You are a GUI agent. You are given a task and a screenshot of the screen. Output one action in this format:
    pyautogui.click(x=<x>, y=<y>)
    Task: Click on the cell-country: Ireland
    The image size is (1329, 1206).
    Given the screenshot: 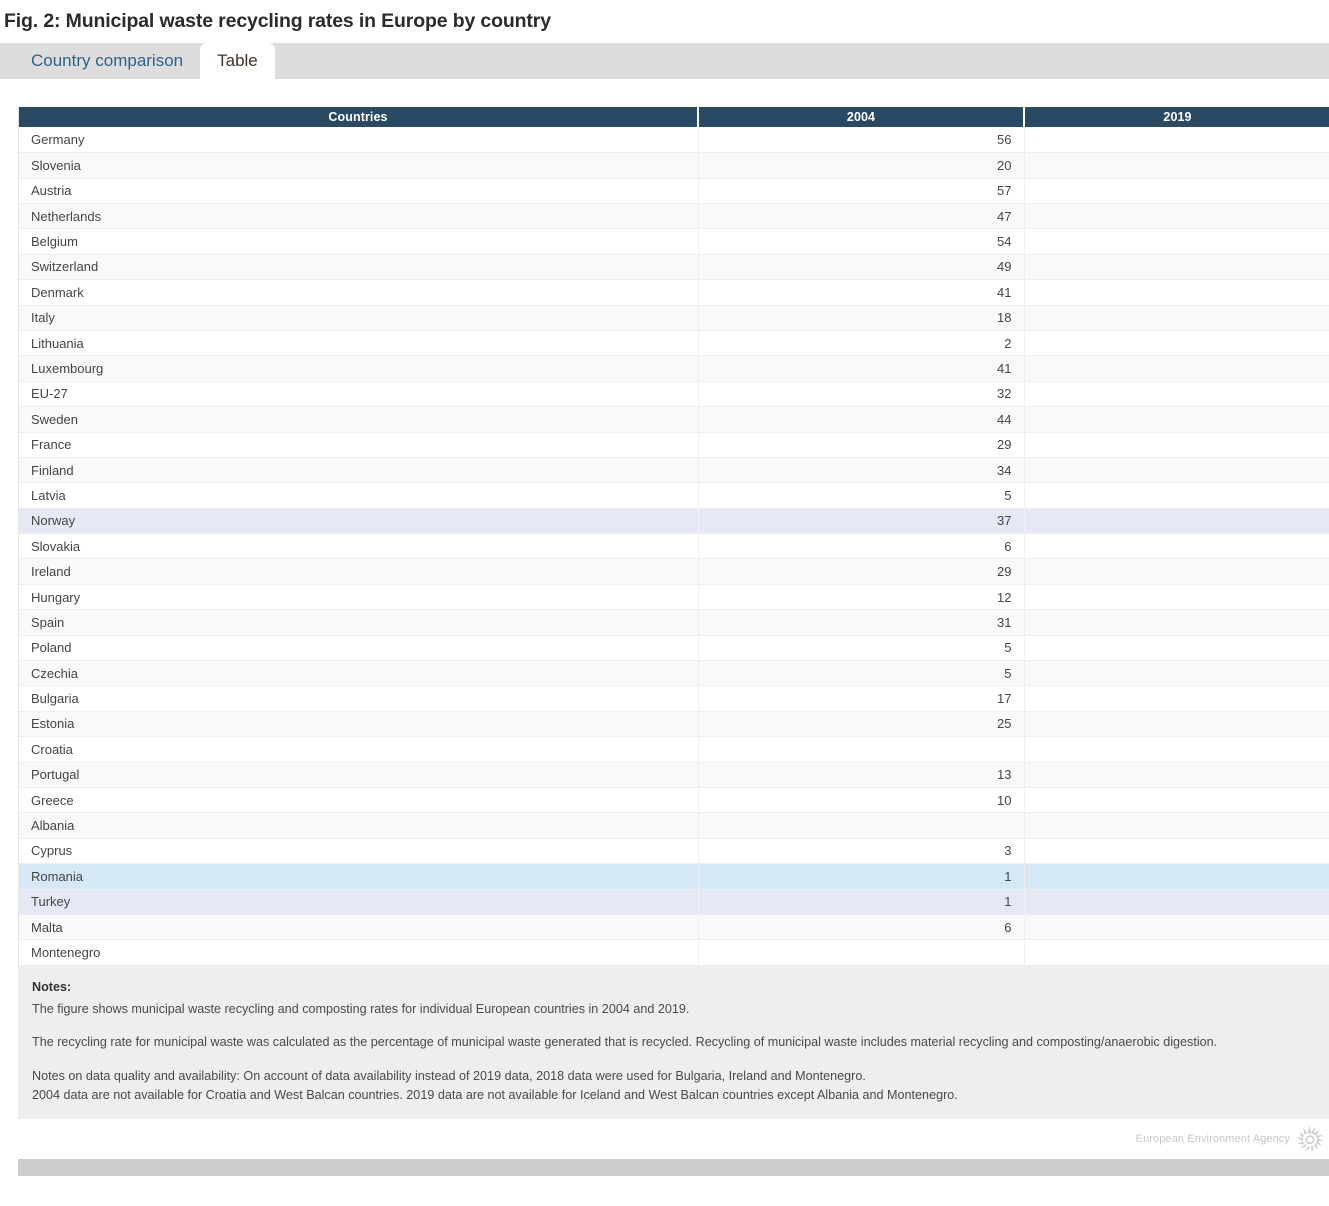 What is the action you would take?
    pyautogui.click(x=358, y=571)
    